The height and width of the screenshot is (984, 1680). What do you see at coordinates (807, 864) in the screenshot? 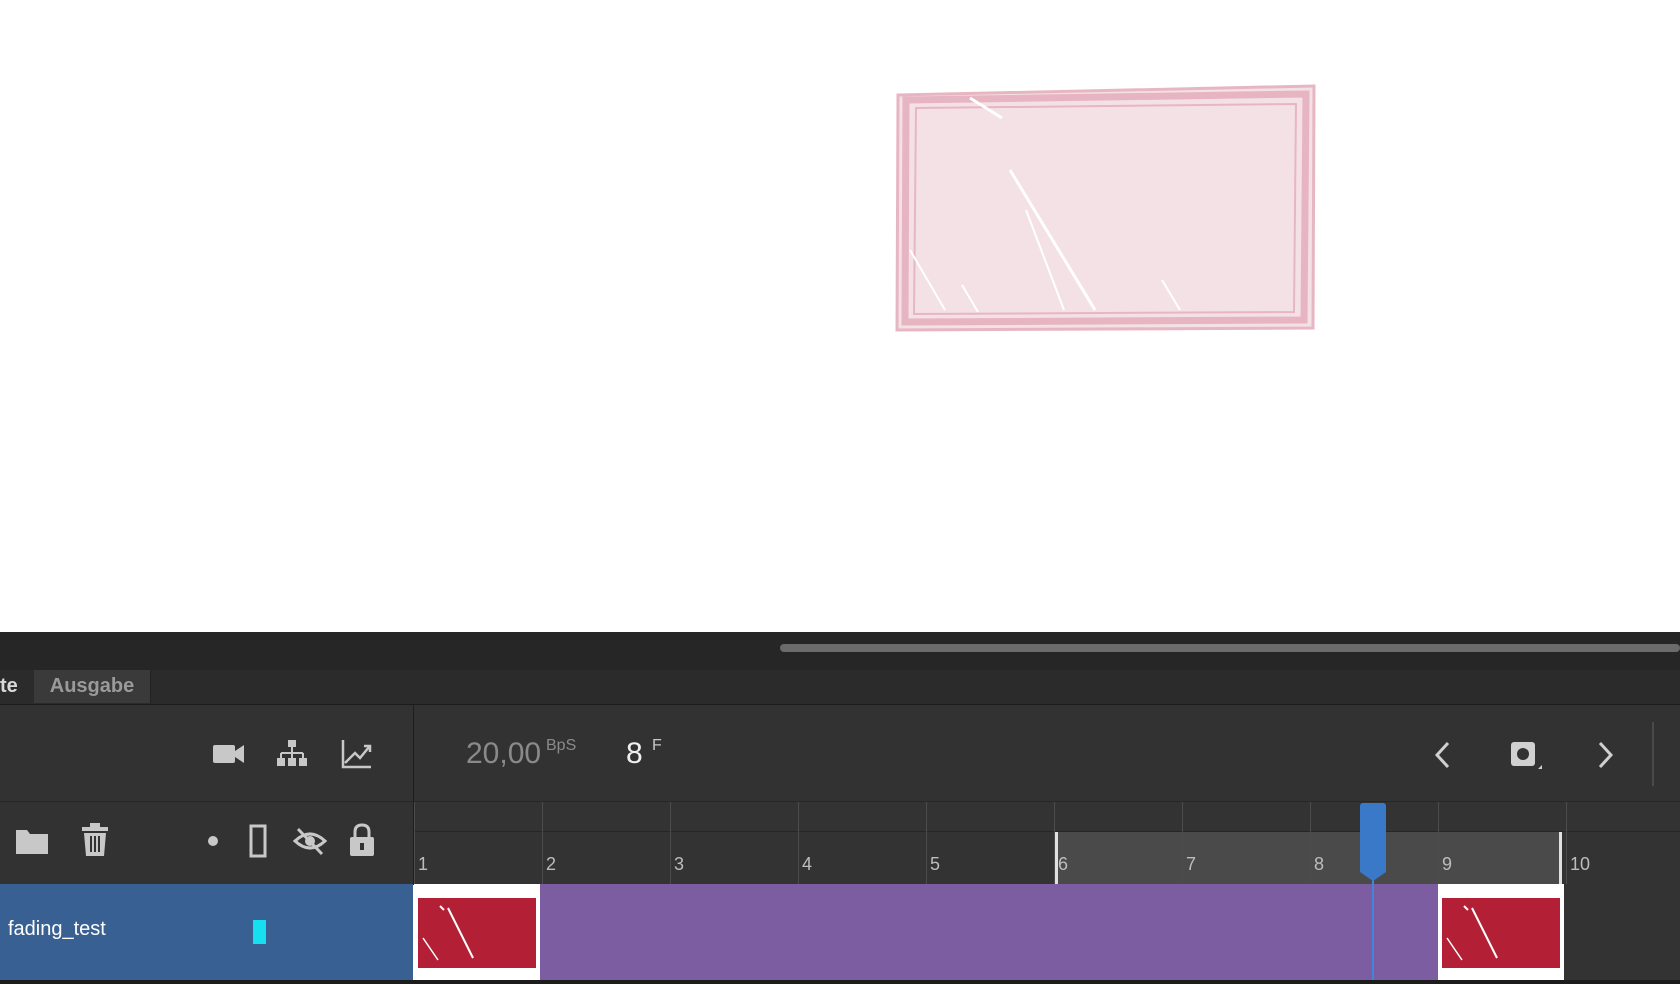
I see `frame-number-4: 4` at bounding box center [807, 864].